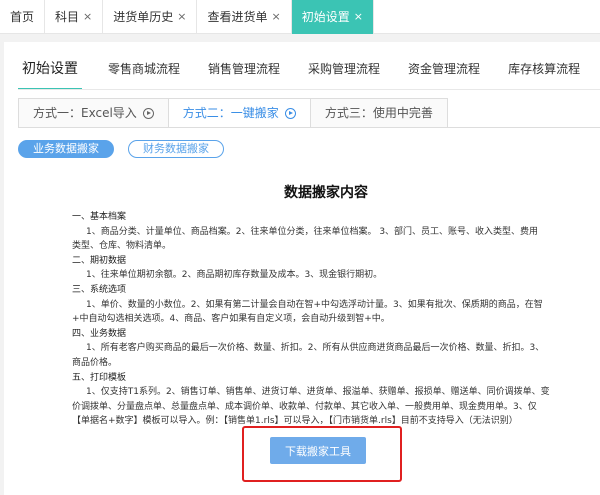 Image resolution: width=600 pixels, height=495 pixels. I want to click on process-tab: 资金管理流程, so click(444, 71).